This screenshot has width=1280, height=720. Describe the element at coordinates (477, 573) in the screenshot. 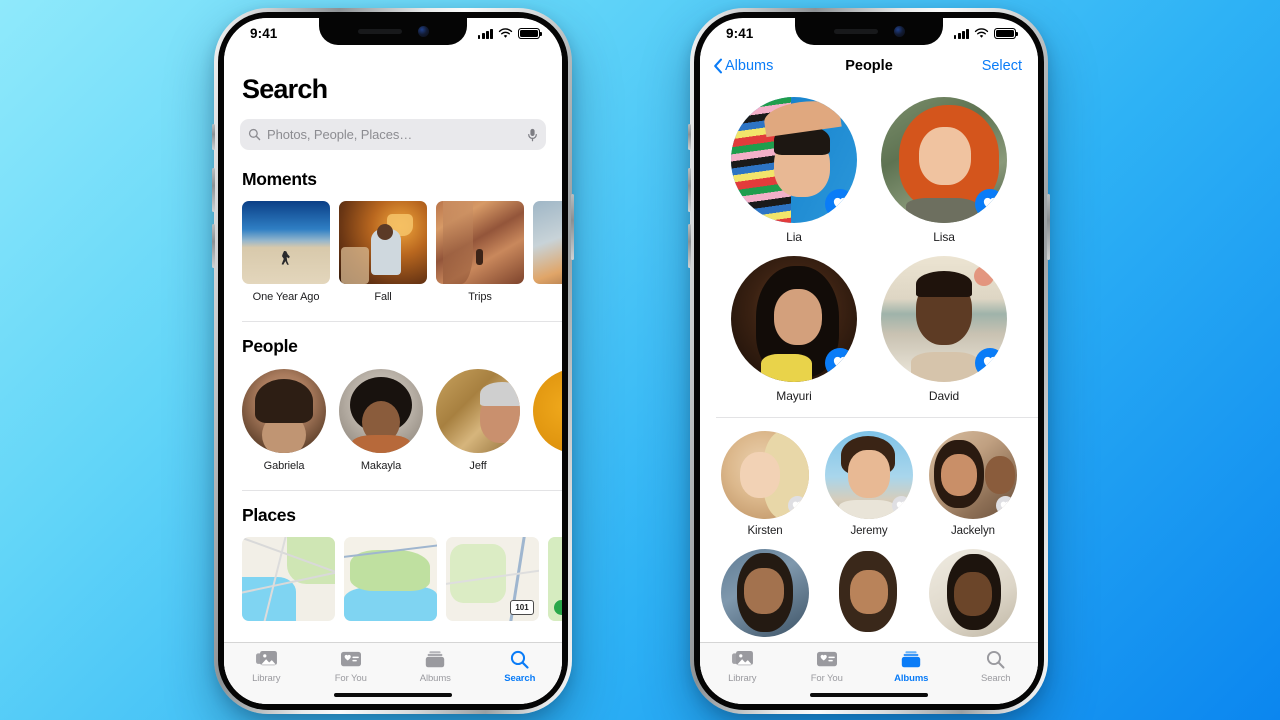

I see `map-greenspace` at that location.